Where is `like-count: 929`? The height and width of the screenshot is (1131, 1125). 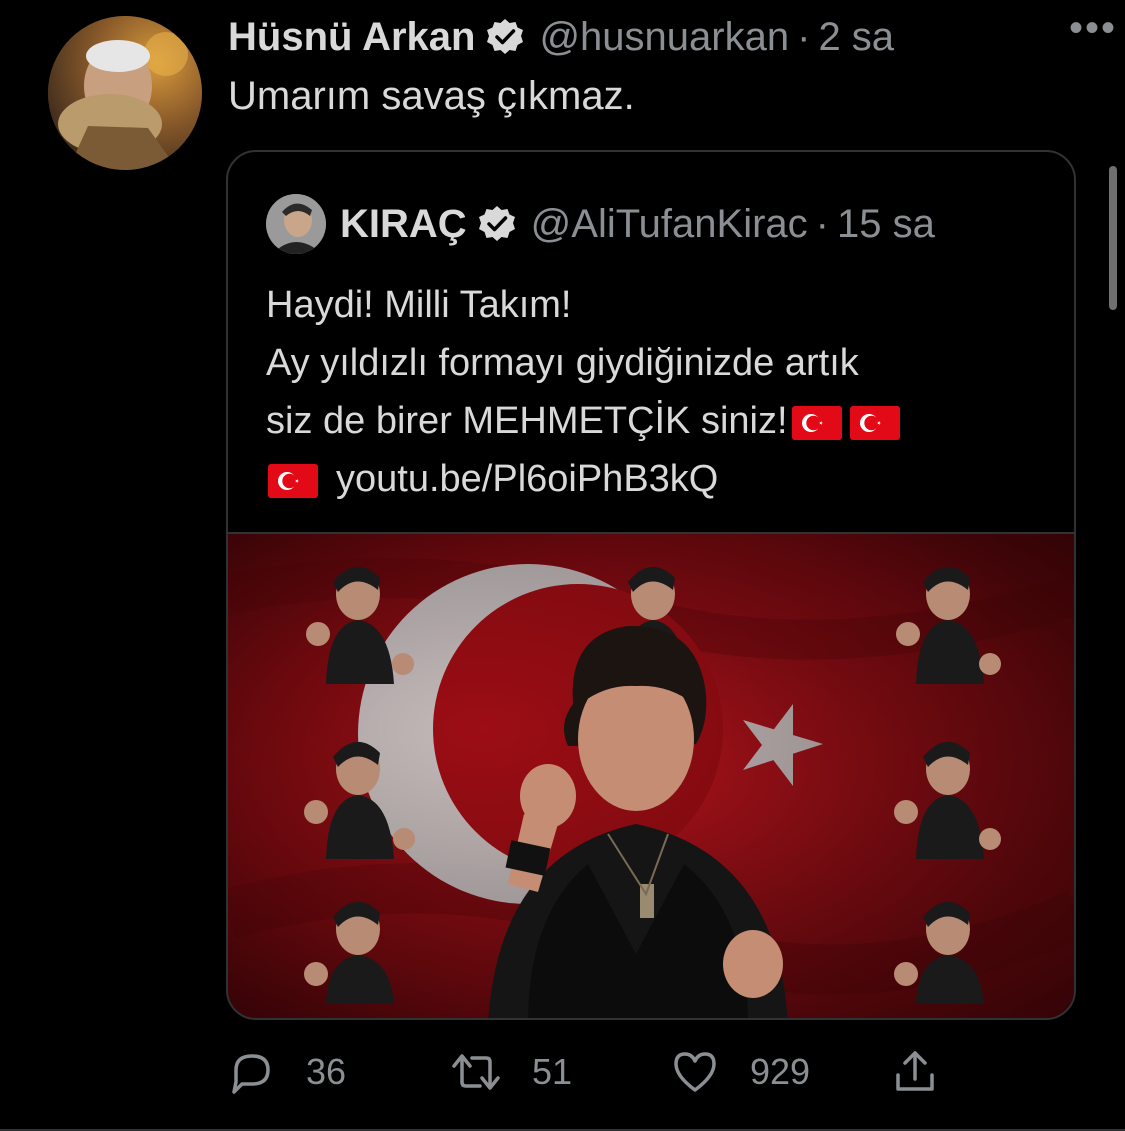 like-count: 929 is located at coordinates (780, 1071).